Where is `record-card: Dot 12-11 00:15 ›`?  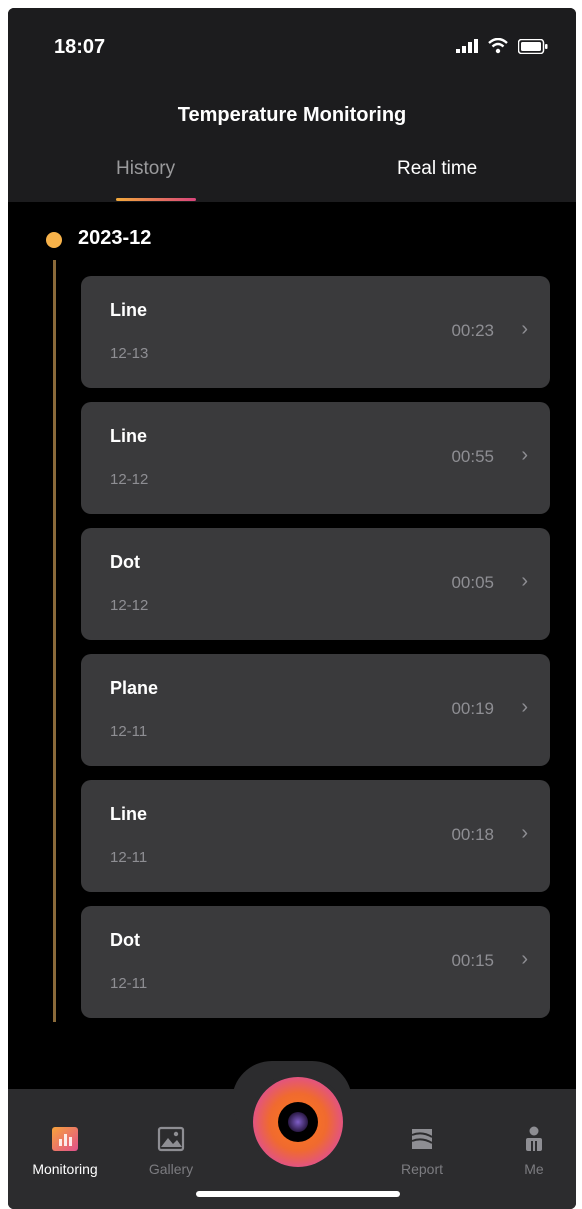 record-card: Dot 12-11 00:15 › is located at coordinates (315, 962).